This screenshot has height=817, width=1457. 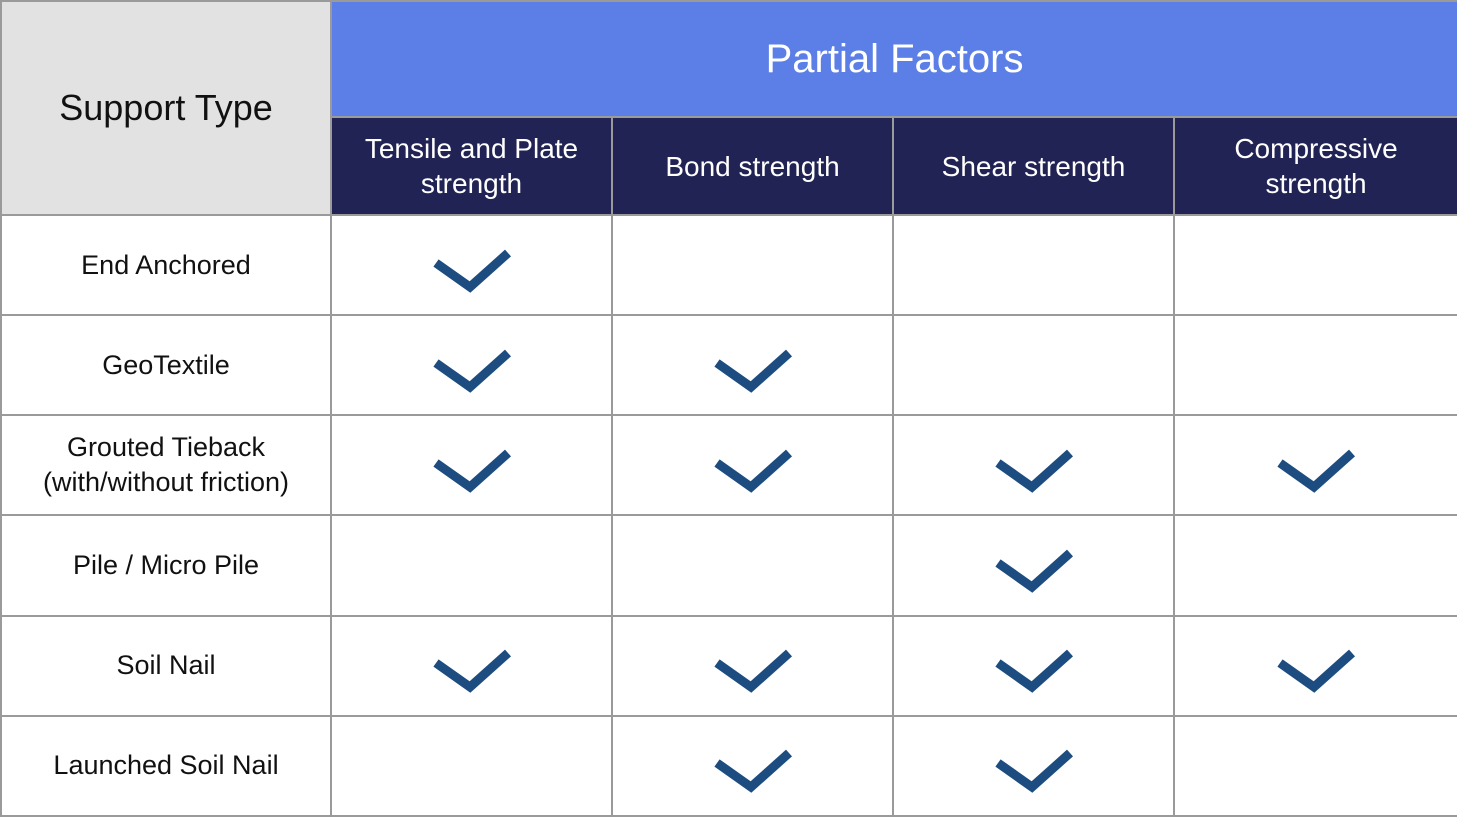 I want to click on support-type-cell: Grouted Tieback (with/without friction), so click(x=166, y=465).